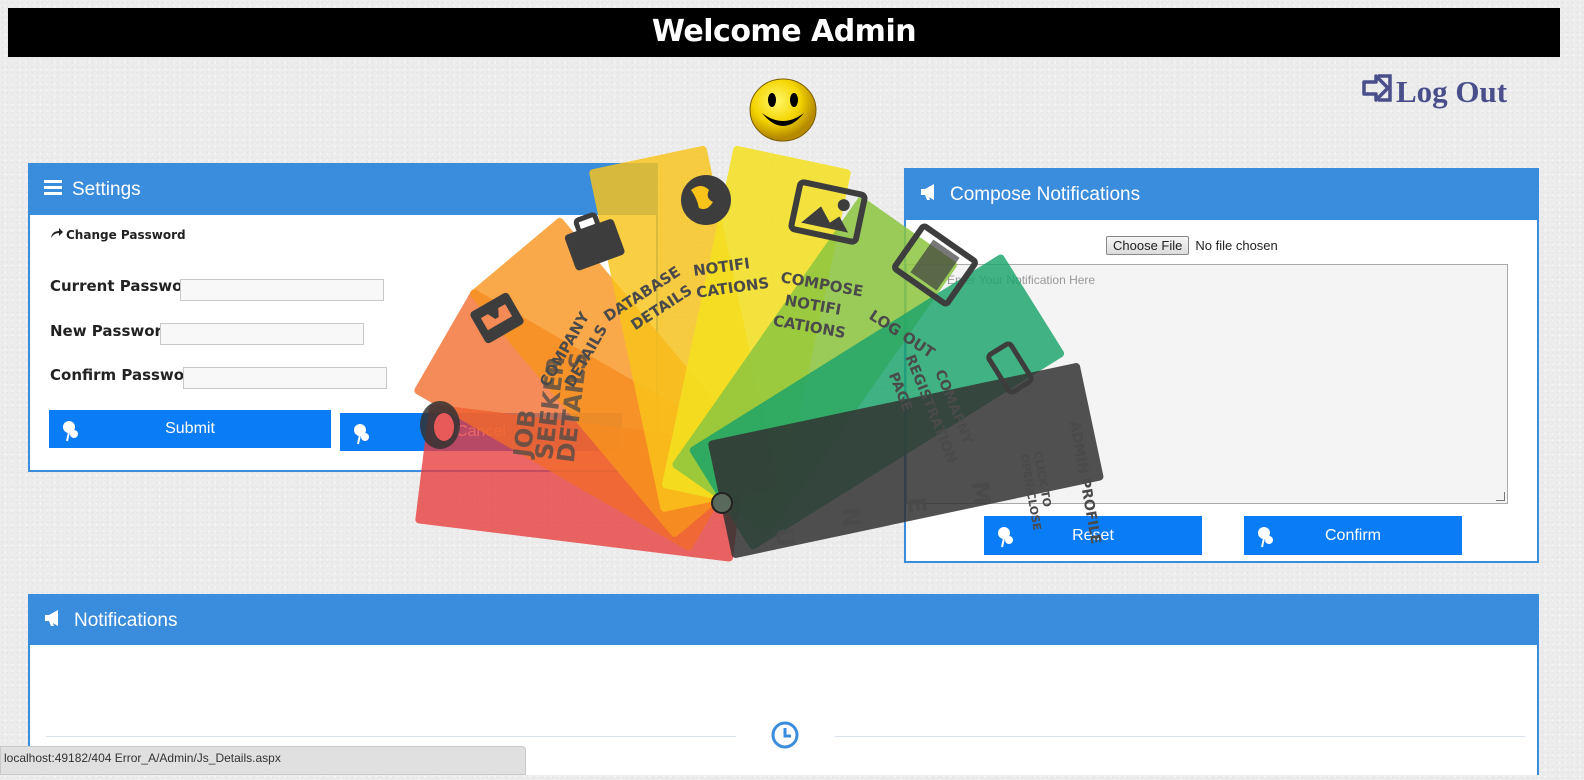 This screenshot has width=1584, height=780. I want to click on change-password-heading: Change Password, so click(118, 234).